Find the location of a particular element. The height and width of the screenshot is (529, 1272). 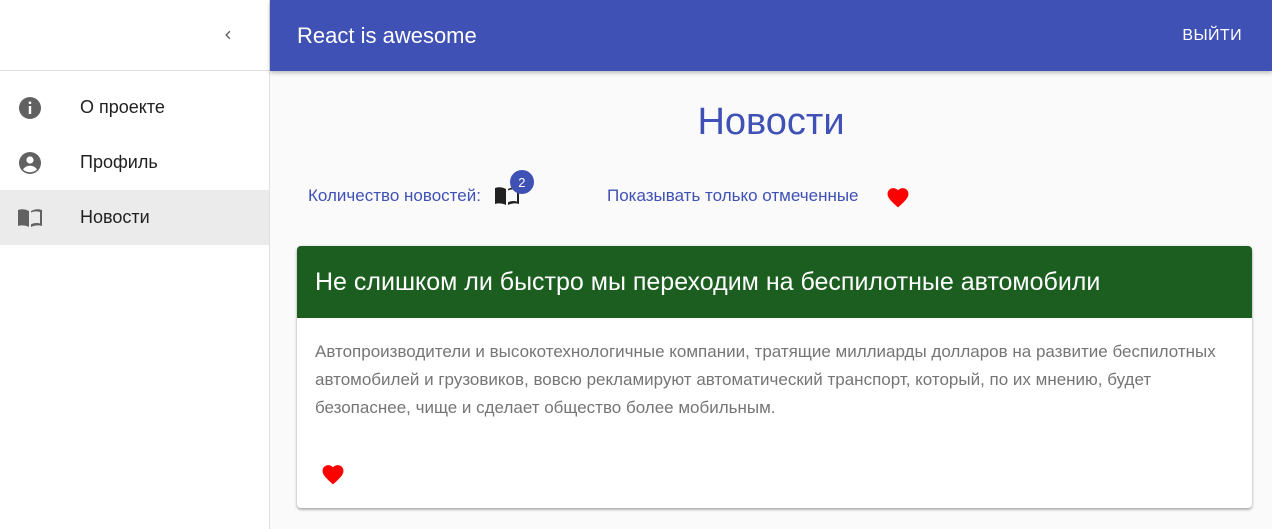

show-liked-only-label: Показывать только отмеченные is located at coordinates (733, 195).